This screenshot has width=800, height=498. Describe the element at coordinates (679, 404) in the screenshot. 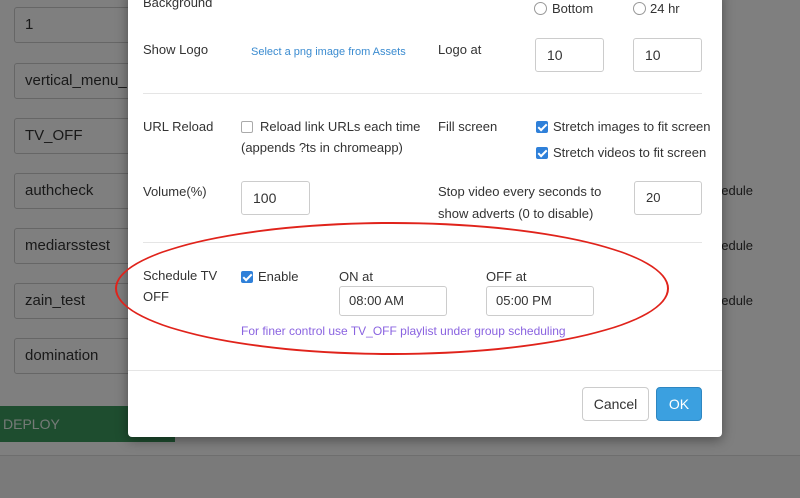

I see `ok-button: OK` at that location.